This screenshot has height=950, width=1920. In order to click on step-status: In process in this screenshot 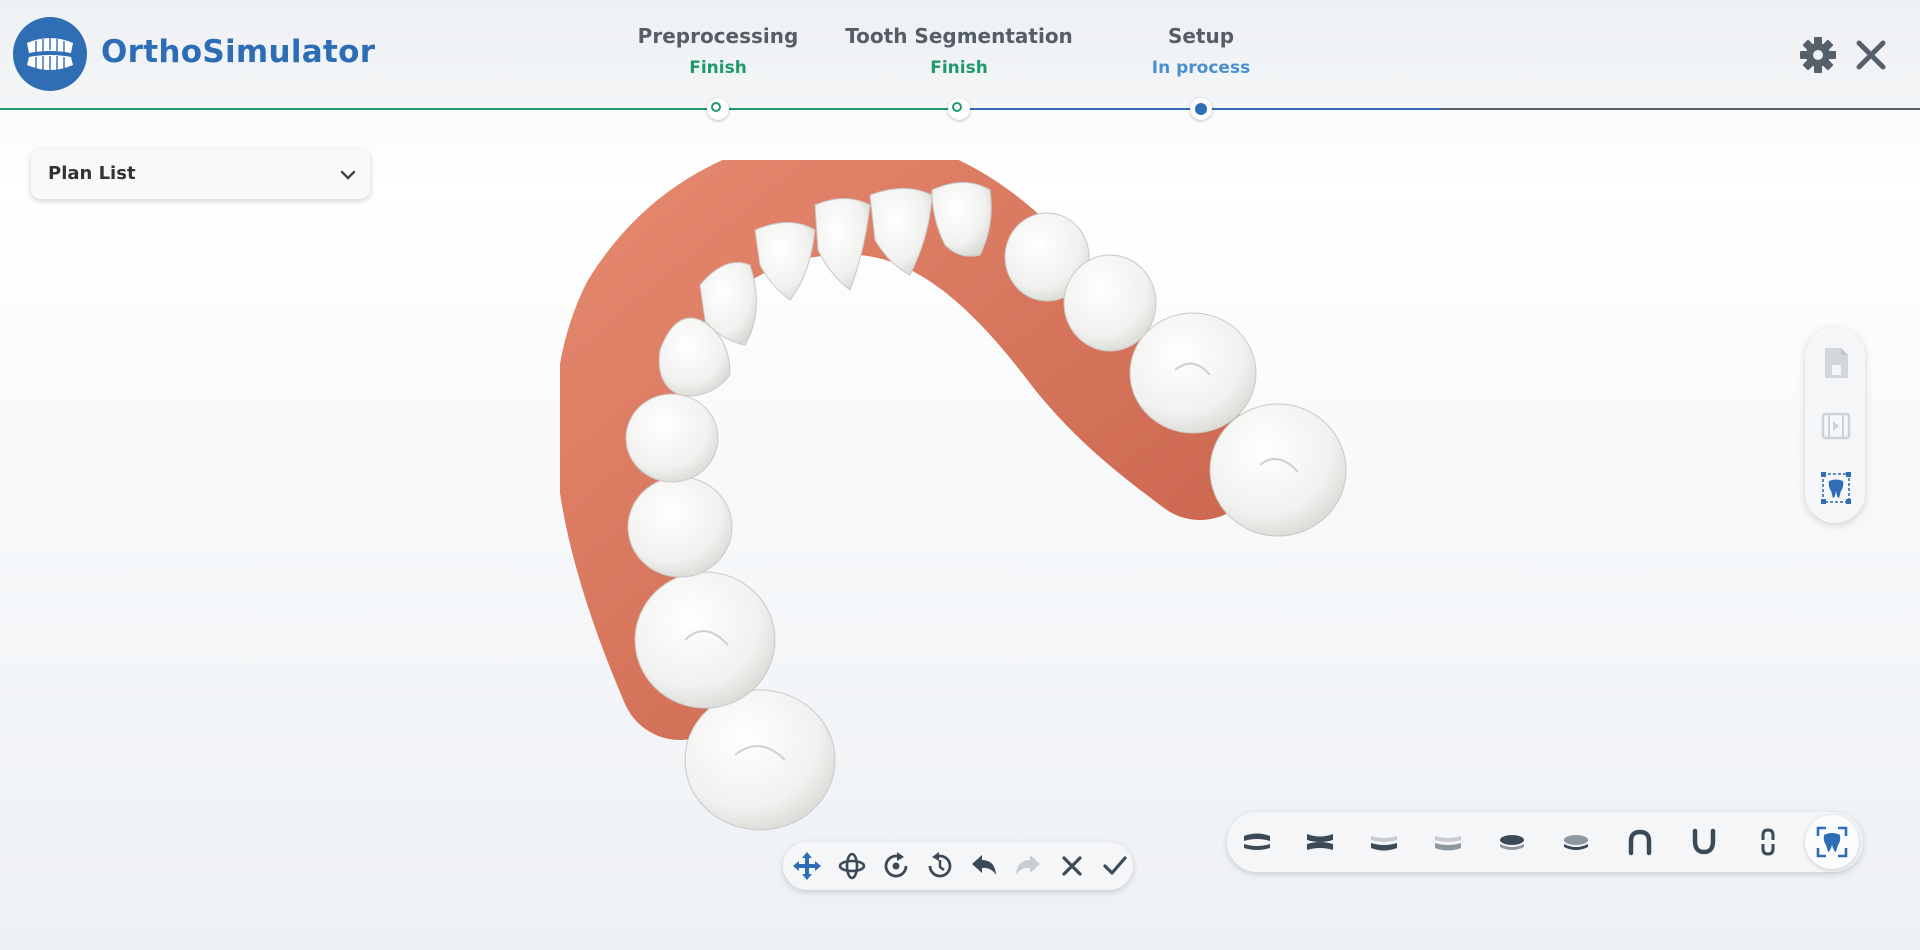, I will do `click(1201, 68)`.